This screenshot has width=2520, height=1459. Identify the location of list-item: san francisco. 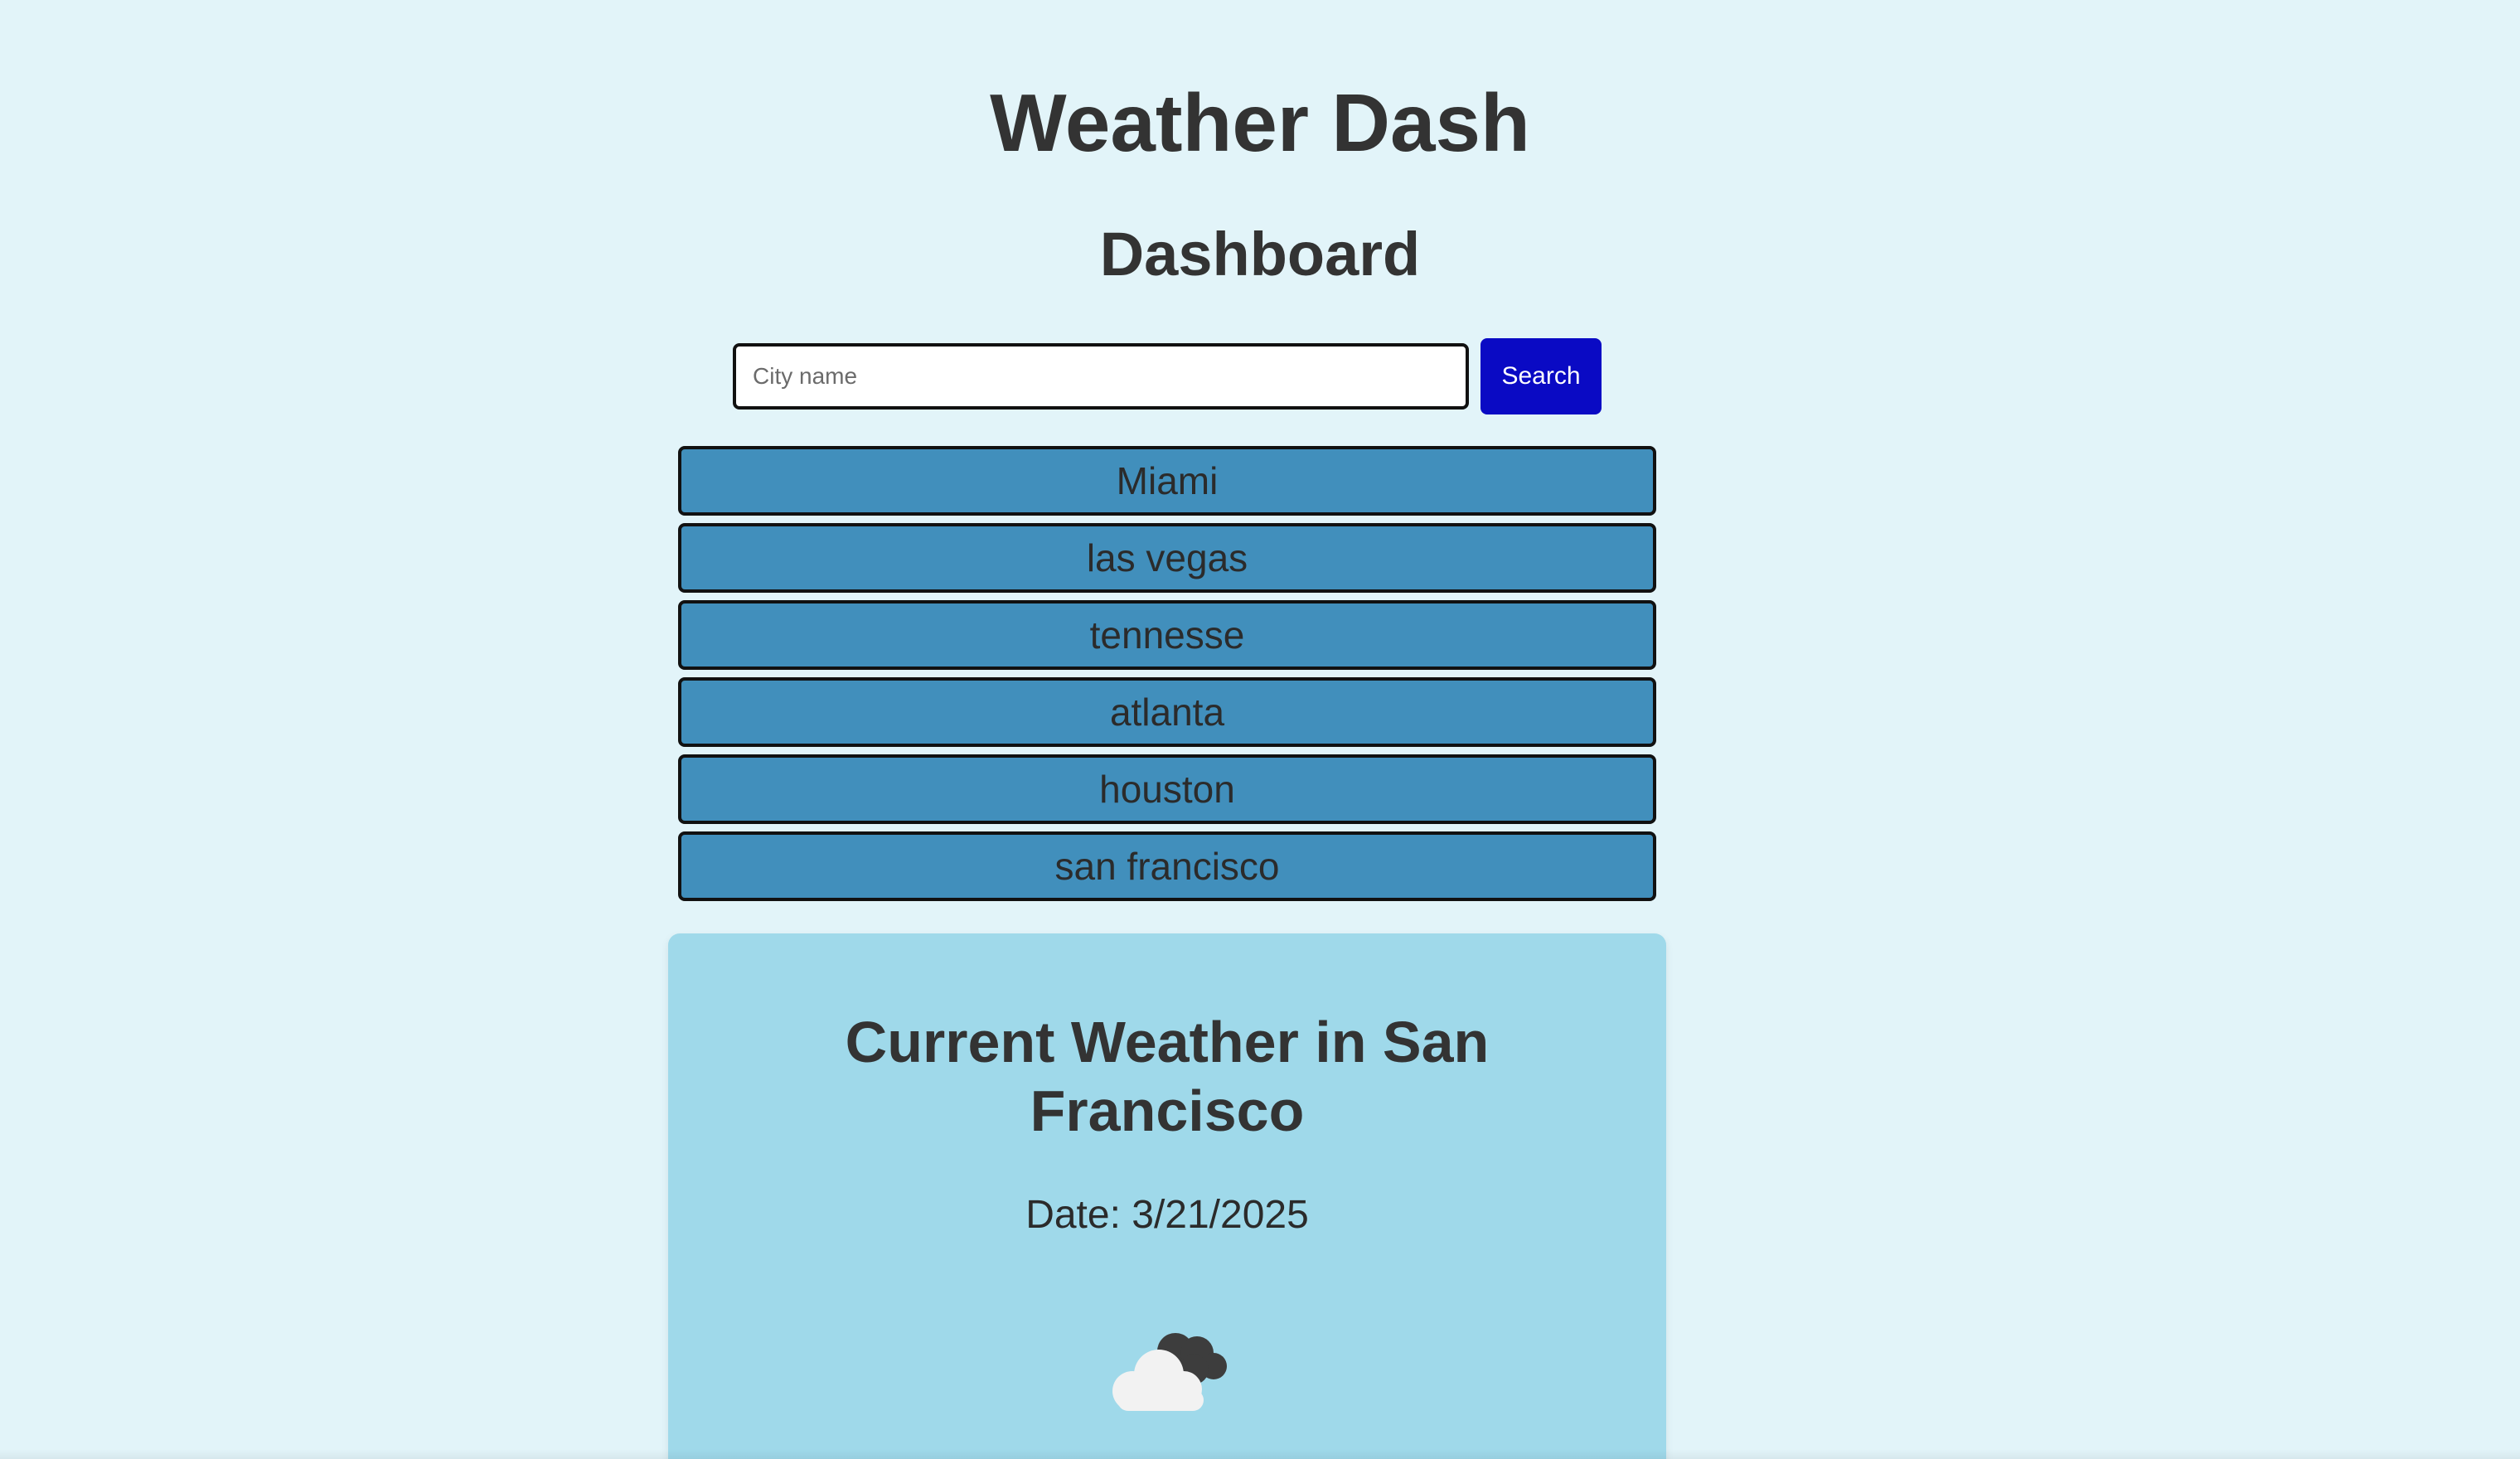
(1167, 866).